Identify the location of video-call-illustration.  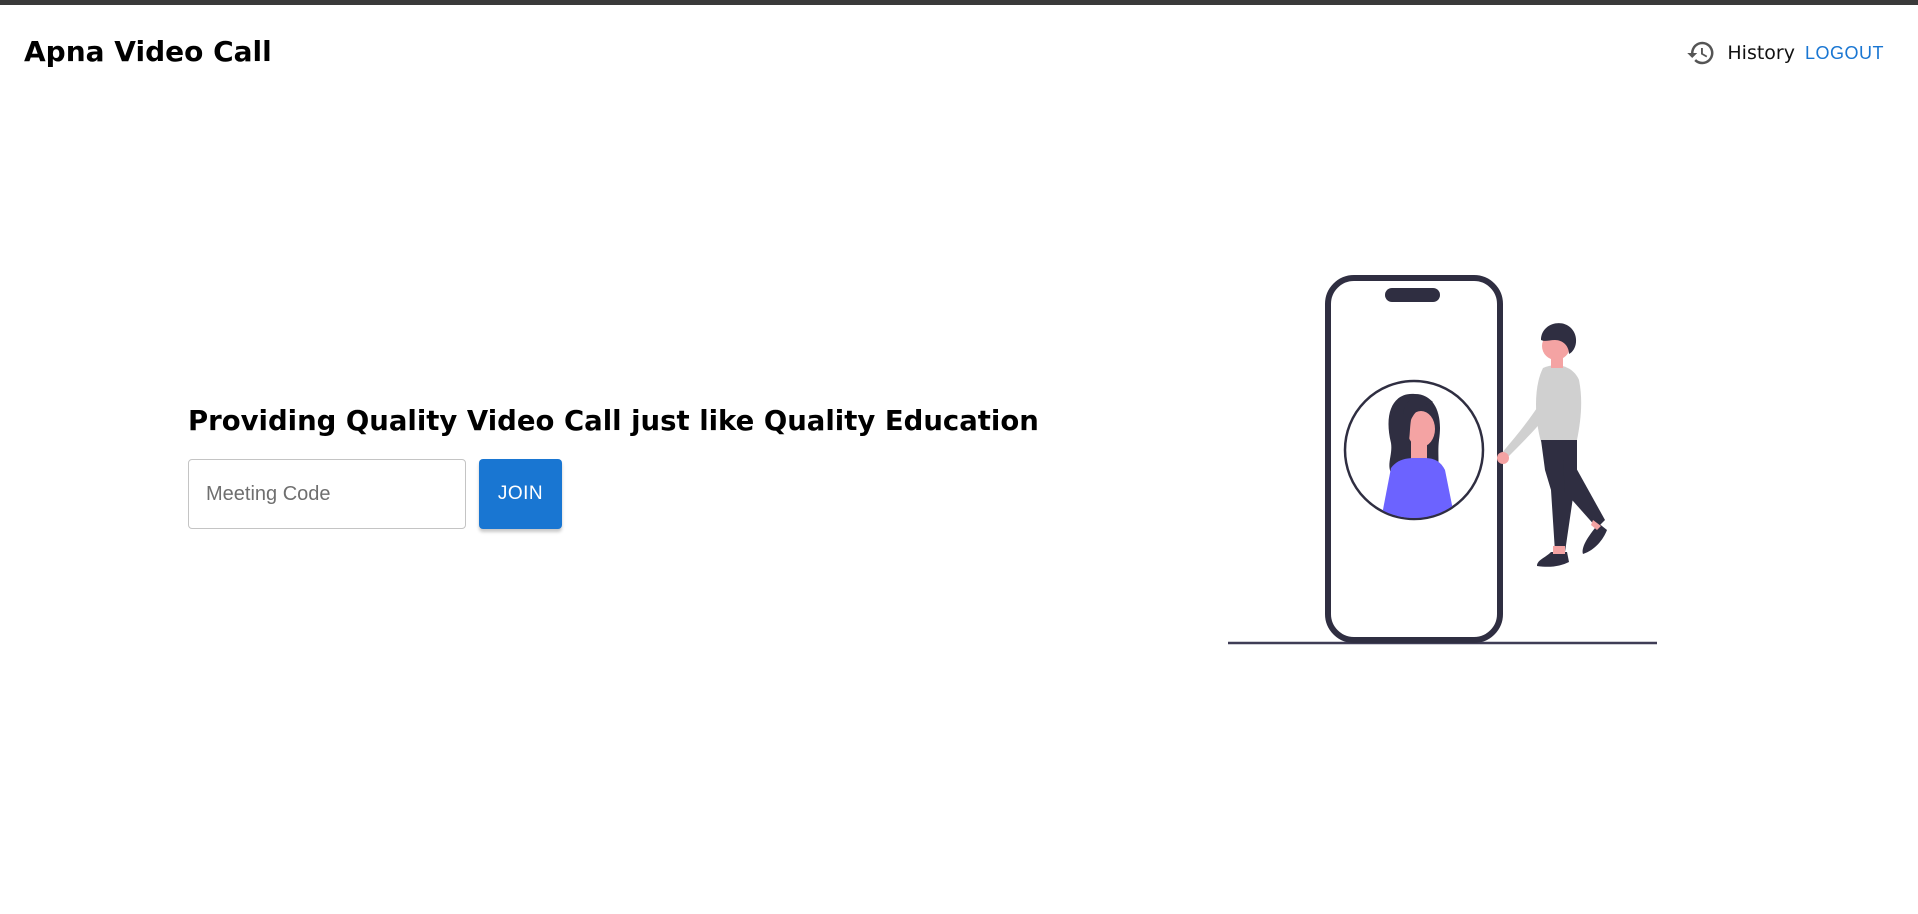
(1442, 460).